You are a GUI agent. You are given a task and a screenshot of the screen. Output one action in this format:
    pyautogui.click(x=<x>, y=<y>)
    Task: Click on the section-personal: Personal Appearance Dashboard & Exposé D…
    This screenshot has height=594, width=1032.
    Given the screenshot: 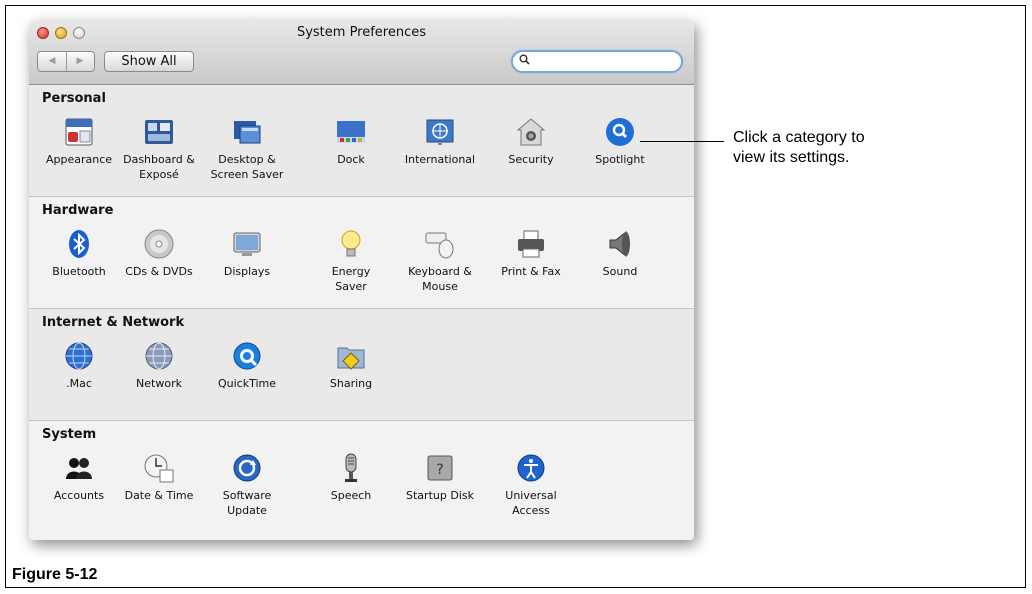 What is the action you would take?
    pyautogui.click(x=361, y=141)
    